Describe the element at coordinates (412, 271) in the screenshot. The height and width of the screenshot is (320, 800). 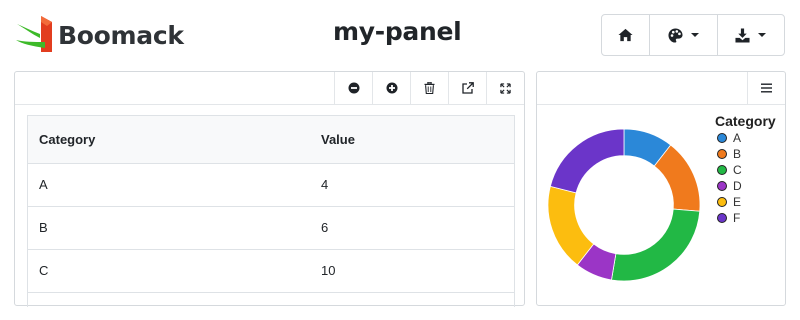
I see `table-cell-value: 10` at that location.